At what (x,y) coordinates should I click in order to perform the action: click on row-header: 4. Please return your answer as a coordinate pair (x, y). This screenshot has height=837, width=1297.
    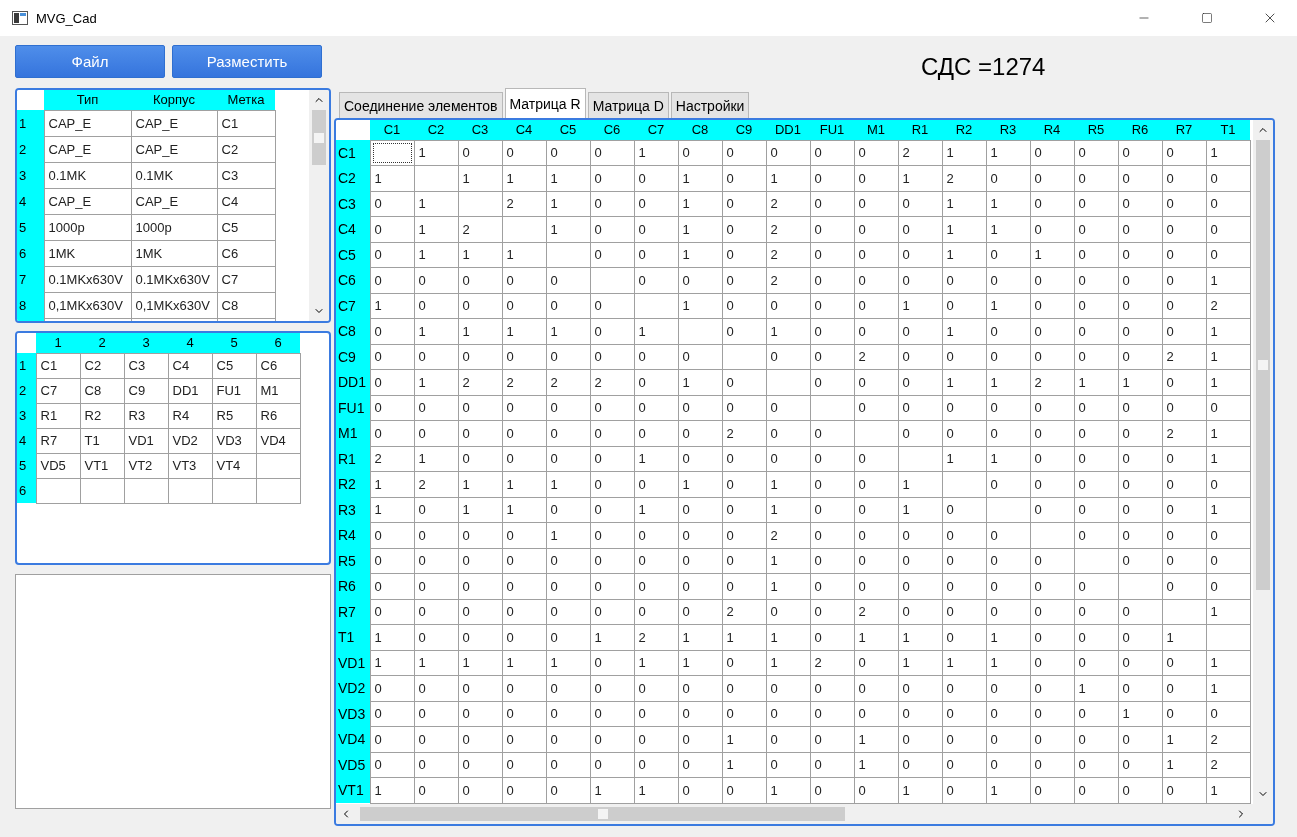
    Looking at the image, I should click on (30, 201).